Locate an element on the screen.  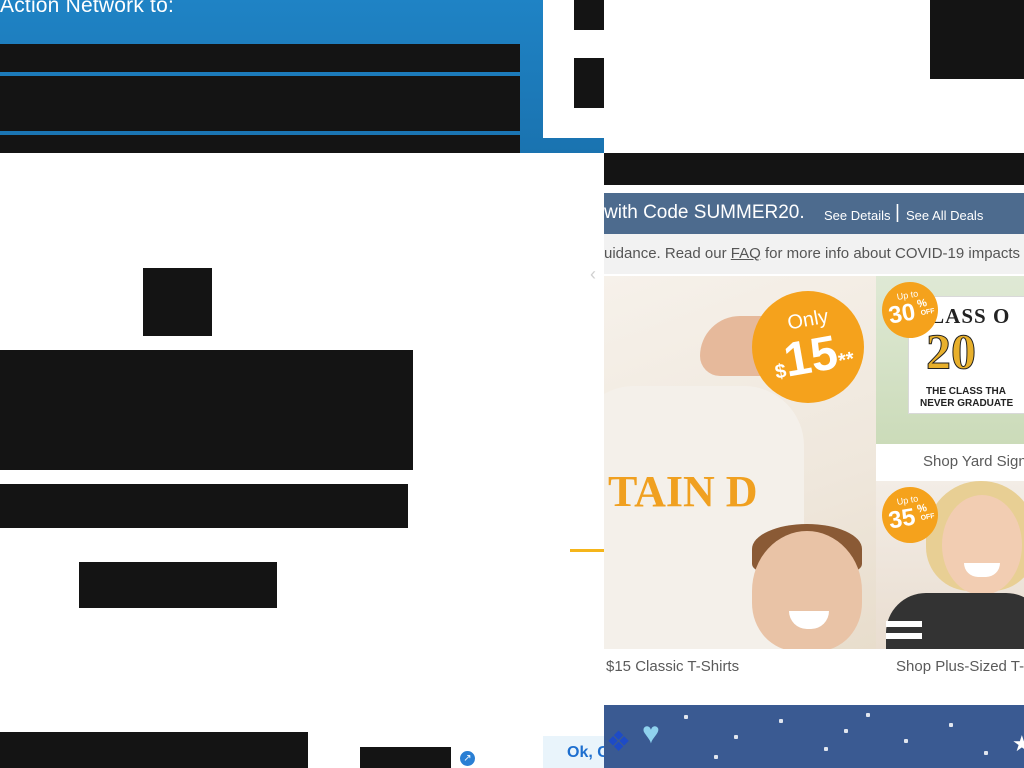
yard-sign-line3: NEVER GRADUATE is located at coordinates (967, 403).